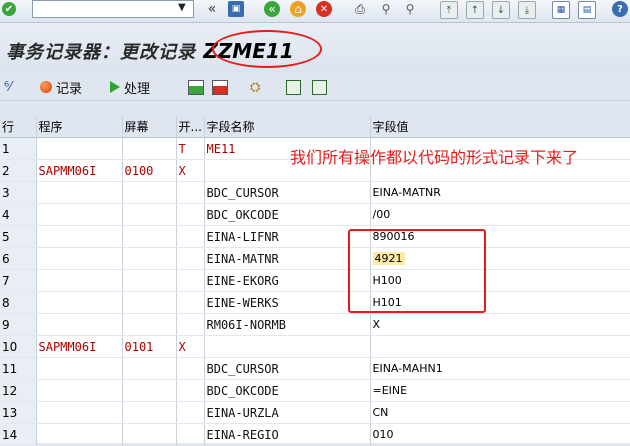 The image size is (630, 446). I want to click on field-value-cell: CN, so click(500, 412).